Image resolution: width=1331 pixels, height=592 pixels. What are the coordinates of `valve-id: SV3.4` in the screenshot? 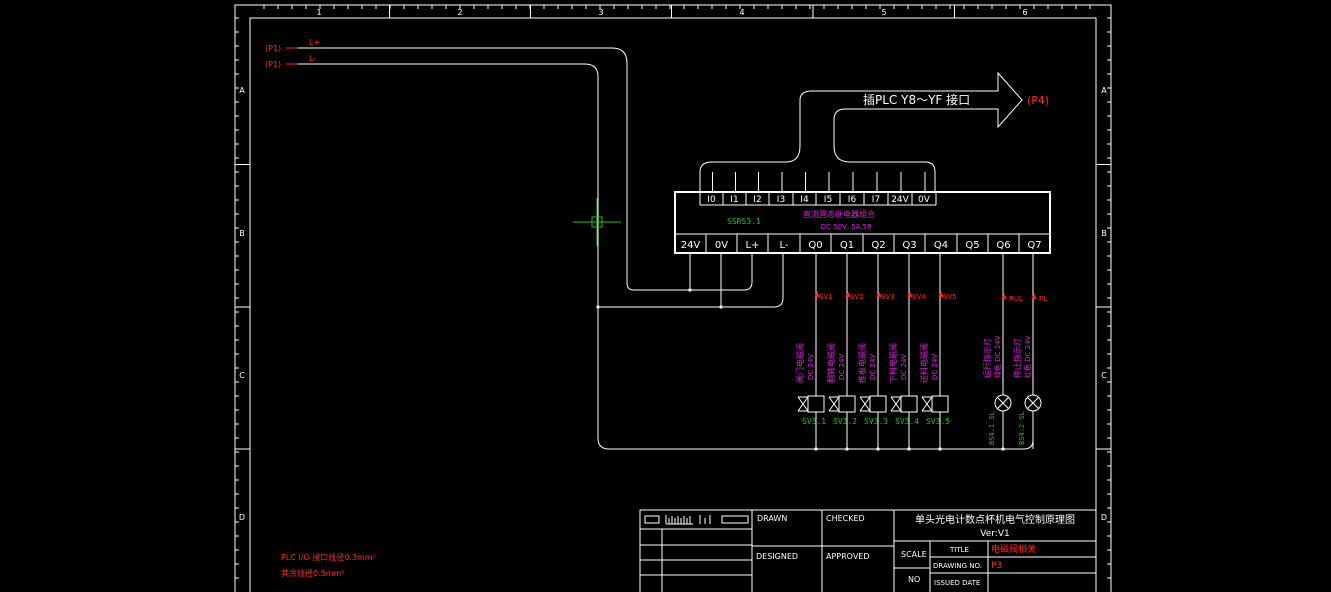 It's located at (907, 421).